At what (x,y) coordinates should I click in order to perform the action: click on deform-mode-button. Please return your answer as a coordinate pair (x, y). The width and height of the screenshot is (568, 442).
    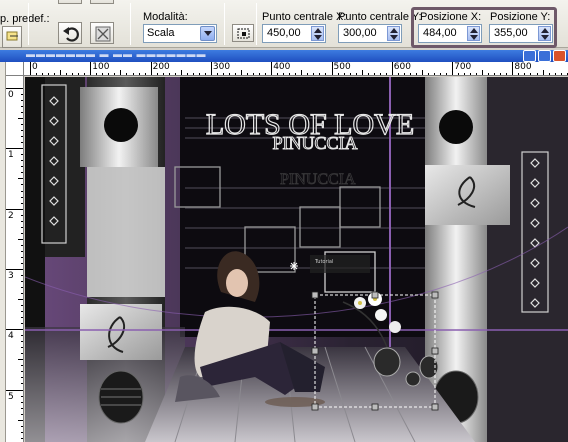
    Looking at the image, I should click on (243, 33).